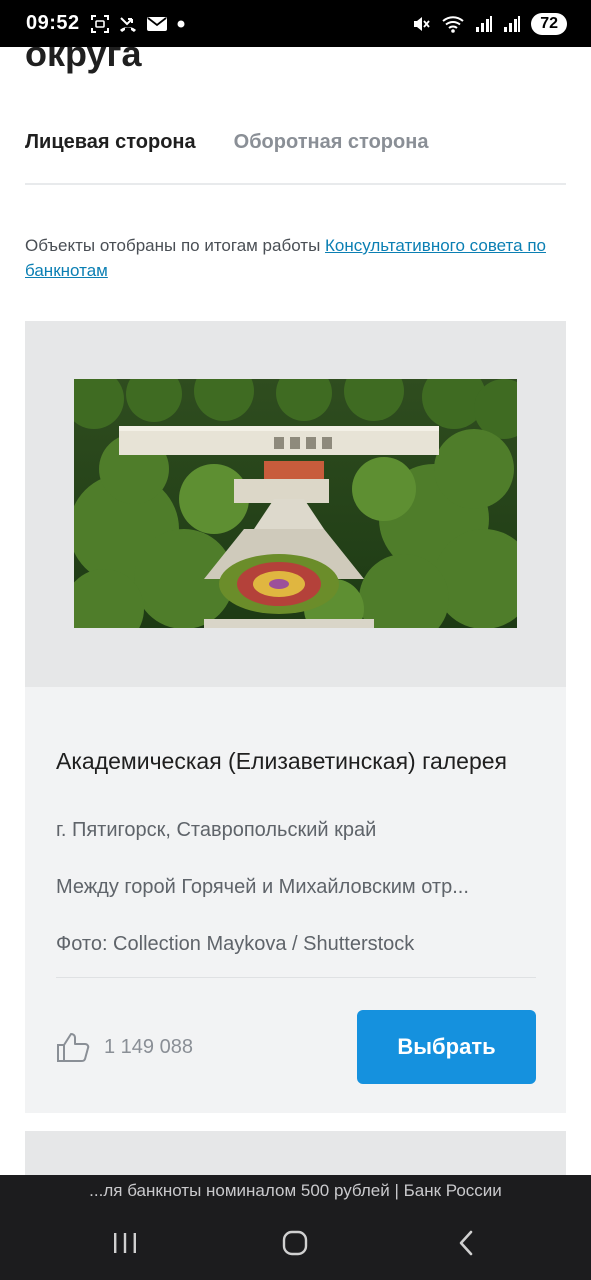 This screenshot has width=591, height=1280. What do you see at coordinates (53, 23) in the screenshot?
I see `status-time: 09:52` at bounding box center [53, 23].